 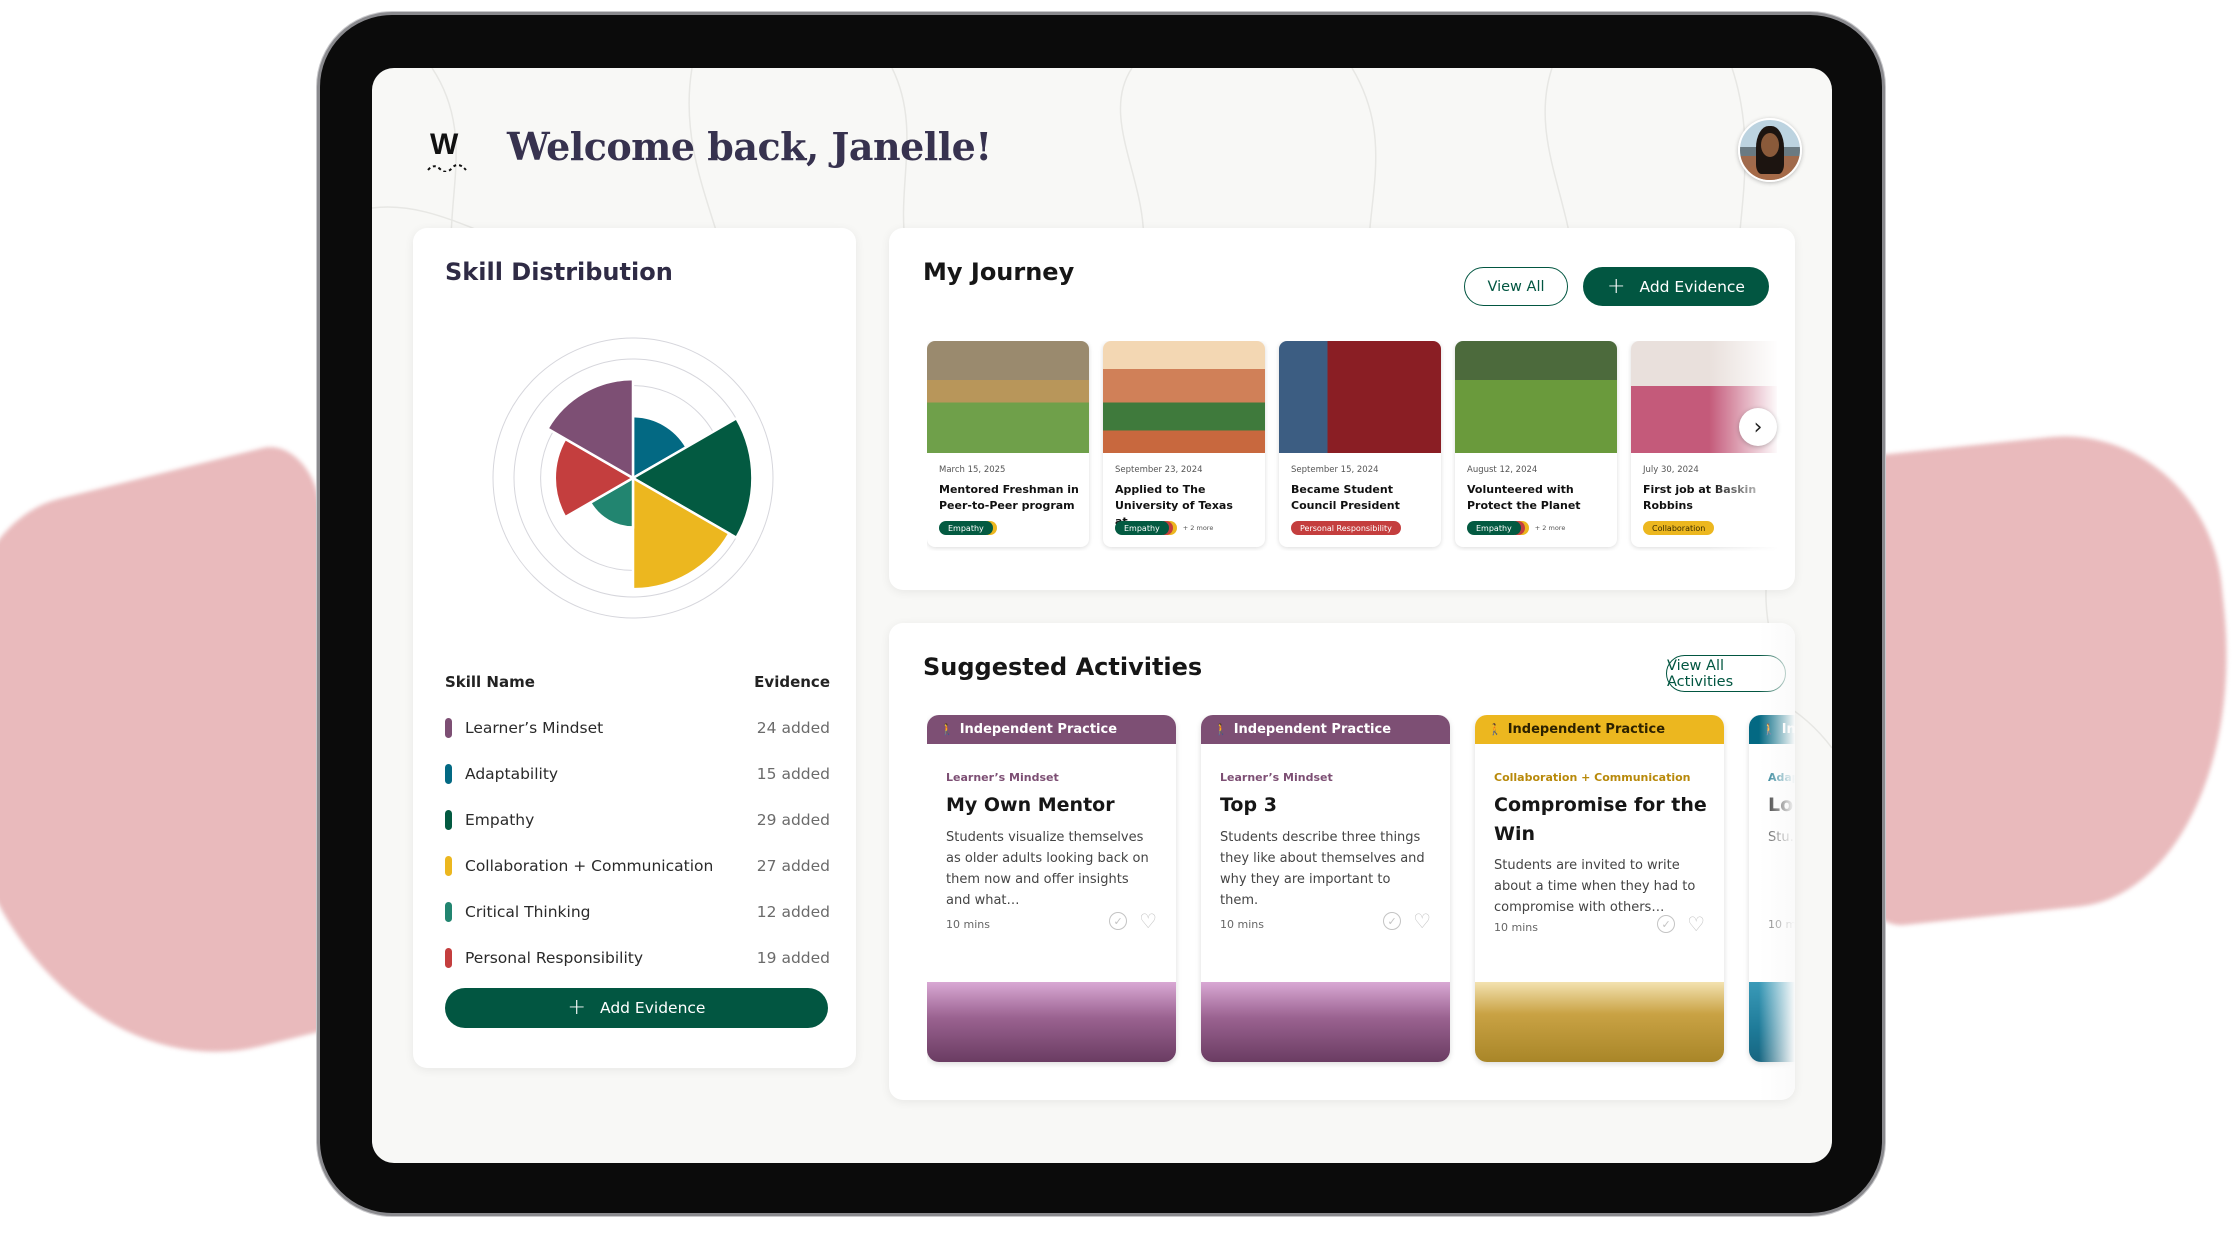 What do you see at coordinates (1346, 528) in the screenshot?
I see `skill-tag: Personal Responsibility` at bounding box center [1346, 528].